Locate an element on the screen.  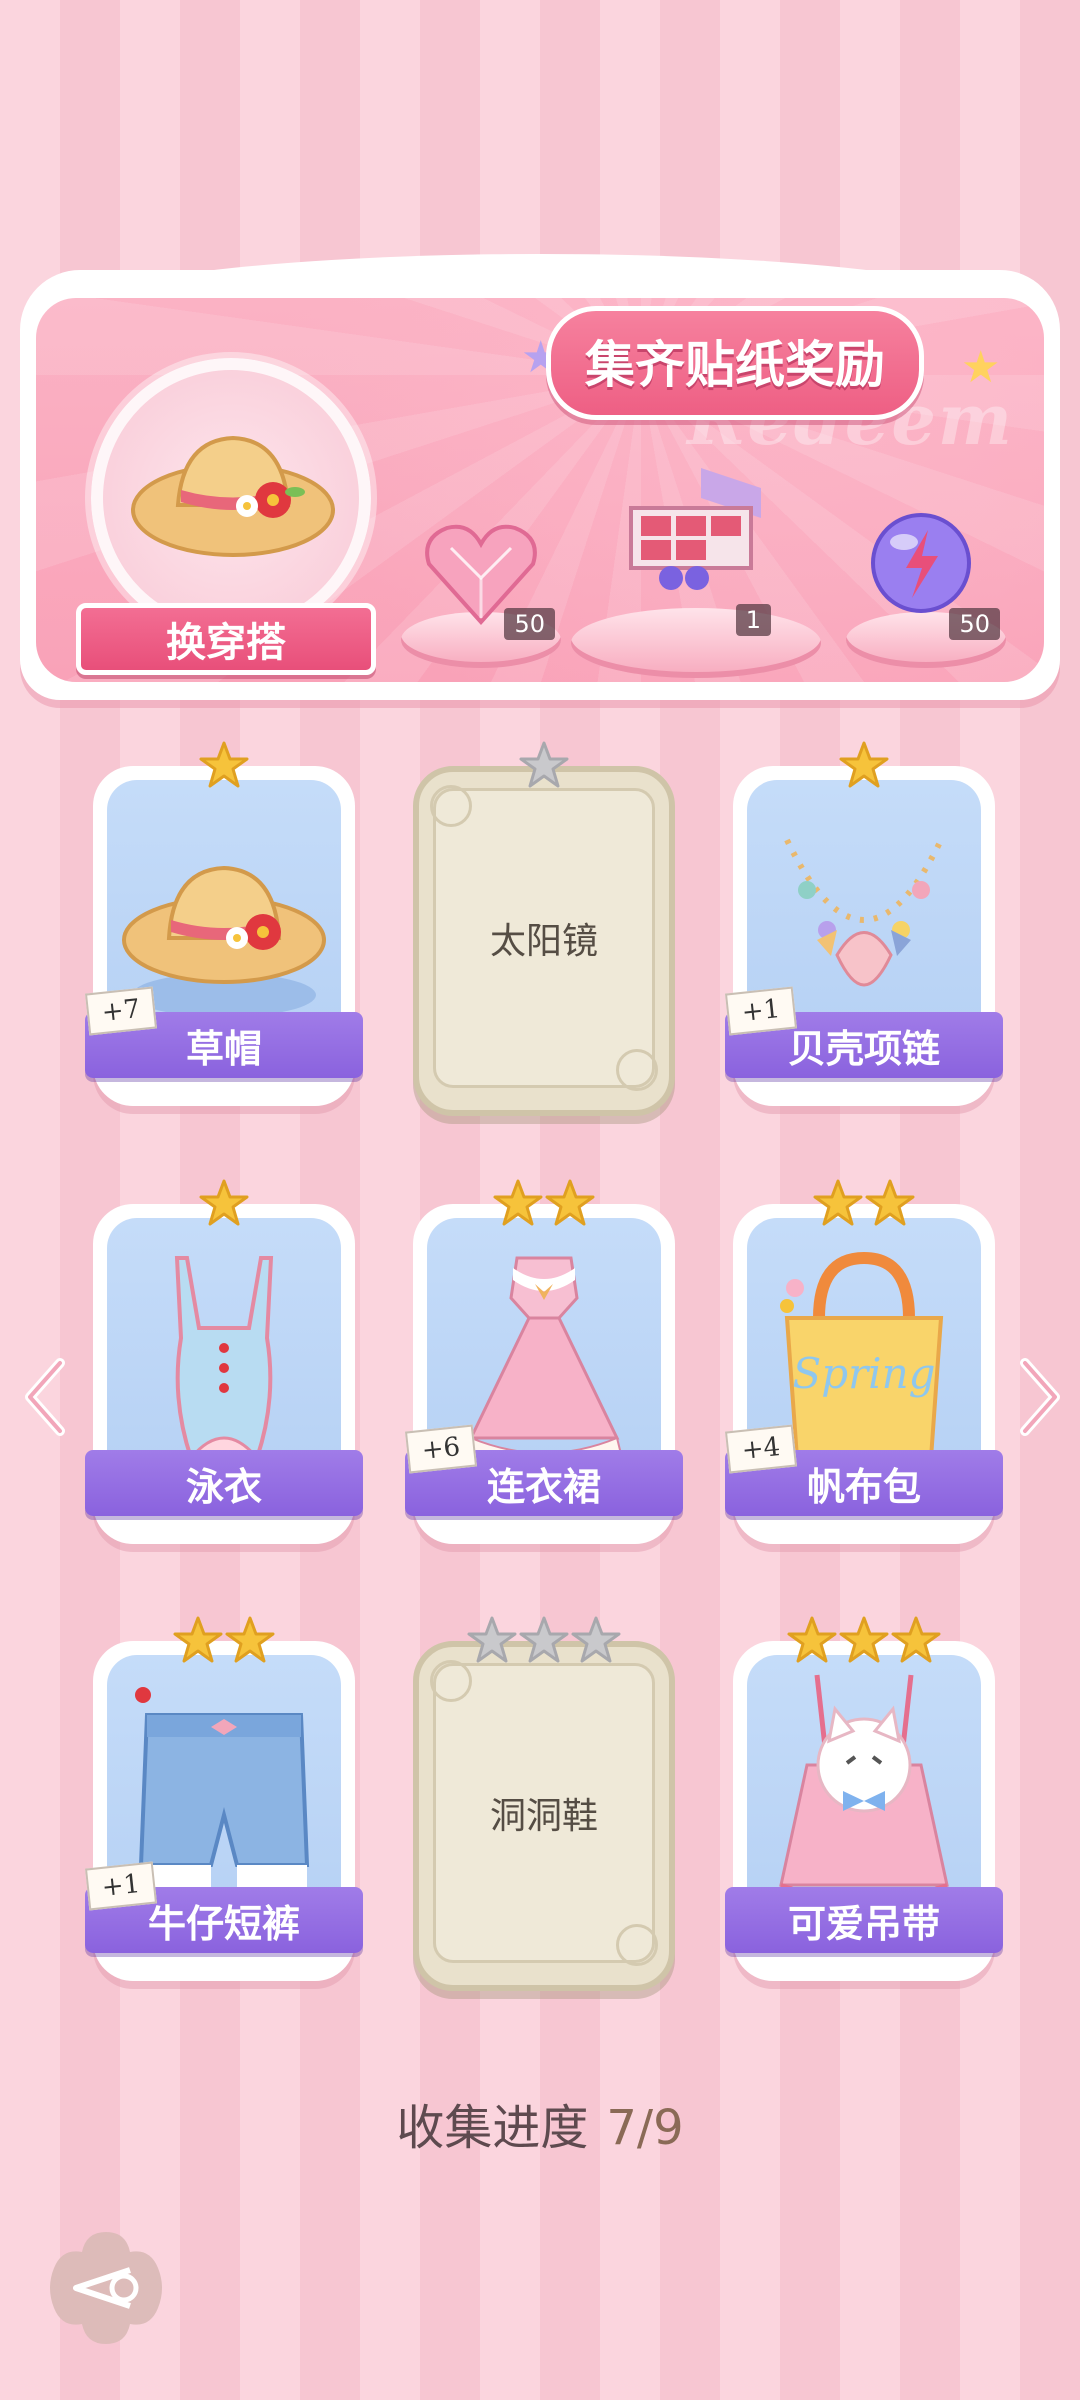
card-label: 泳衣 is located at coordinates (223, 1486).